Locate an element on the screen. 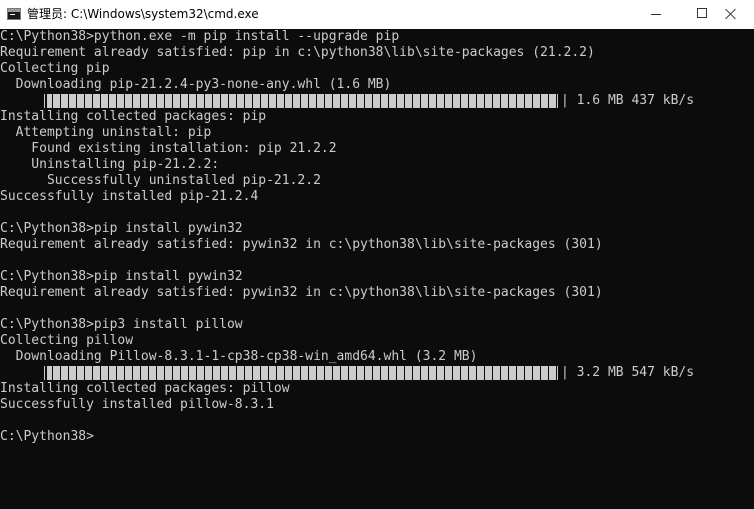  download-progress-line: | 1.6 MB 437 kB/s is located at coordinates (377, 101).